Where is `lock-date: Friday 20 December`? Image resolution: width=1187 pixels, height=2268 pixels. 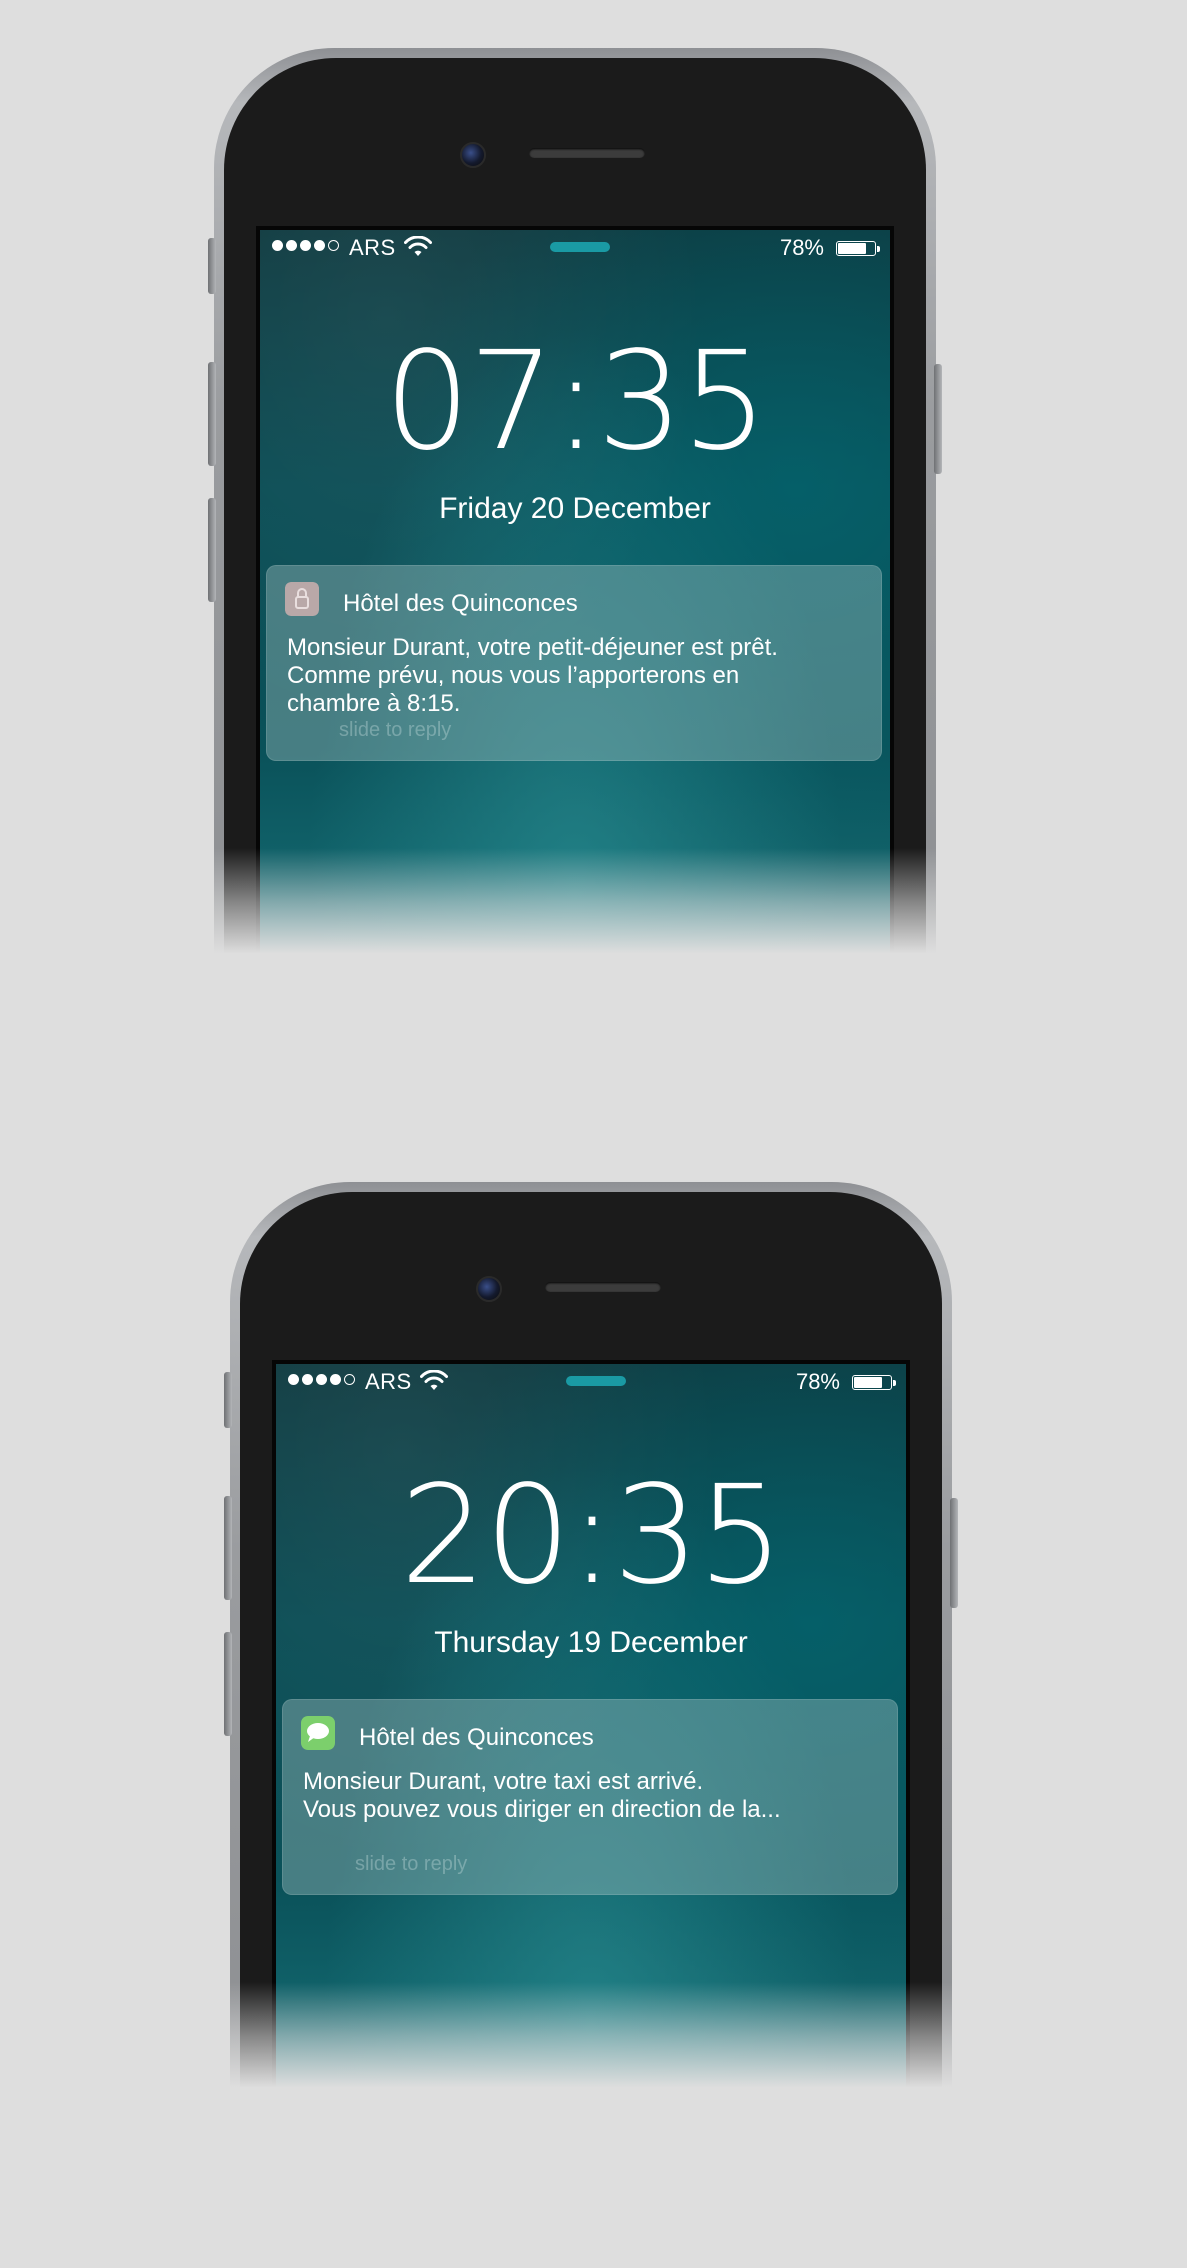
lock-date: Friday 20 December is located at coordinates (575, 508).